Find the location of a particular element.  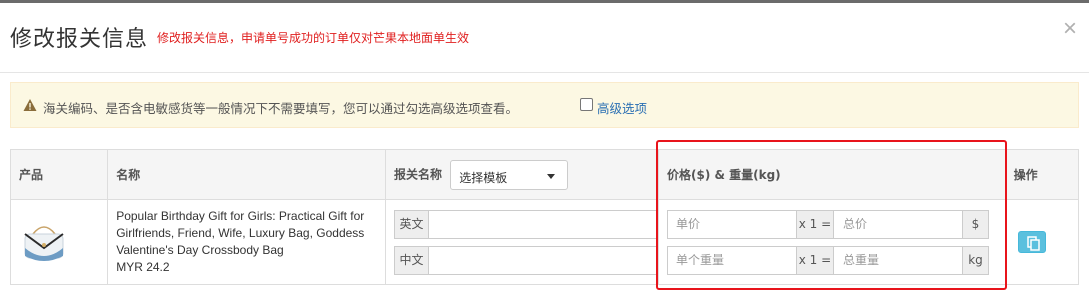

header-price-weight: 价格($) & 重量(kg) is located at coordinates (831, 174).